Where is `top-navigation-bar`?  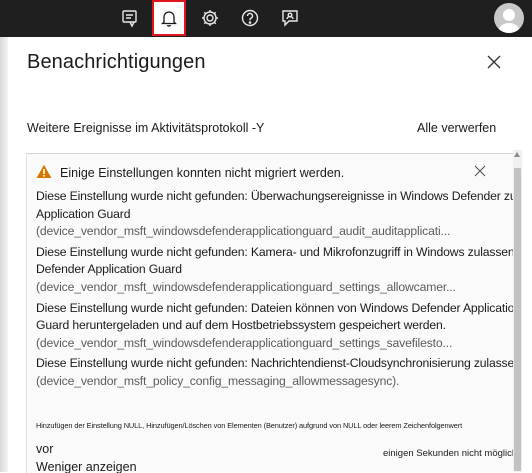
top-navigation-bar is located at coordinates (266, 18).